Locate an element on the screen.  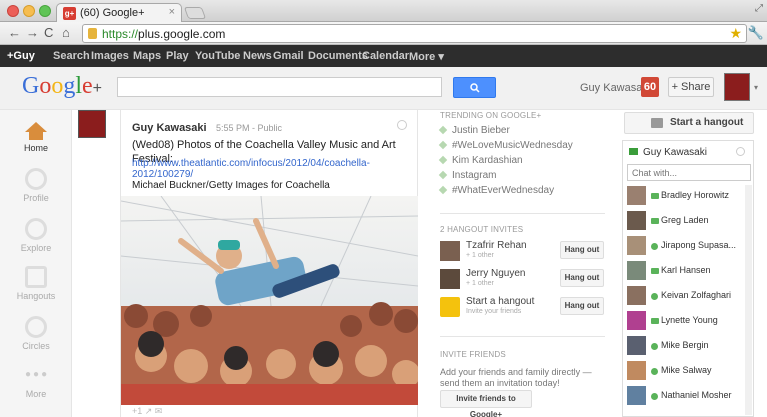
profile-icon is located at coordinates (36, 179).